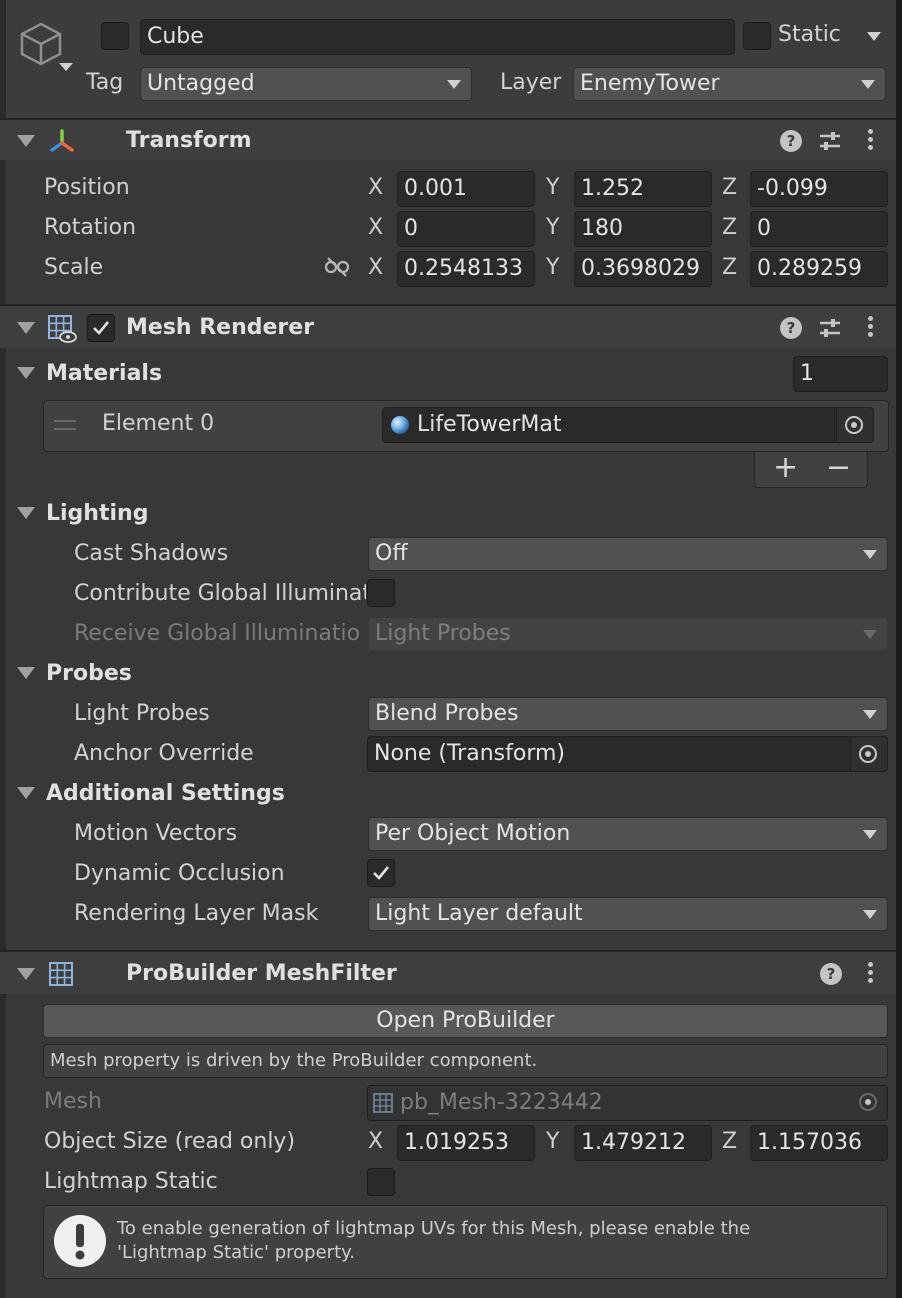  Describe the element at coordinates (437, 37) in the screenshot. I see `object-name-input: Cube` at that location.